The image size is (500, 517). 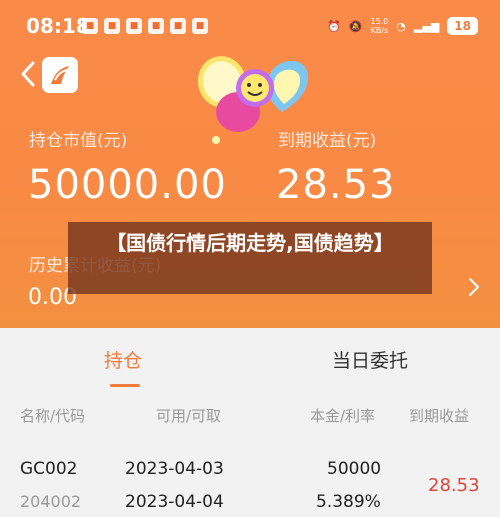 I want to click on column-header-name: 名称/代码, so click(x=53, y=416).